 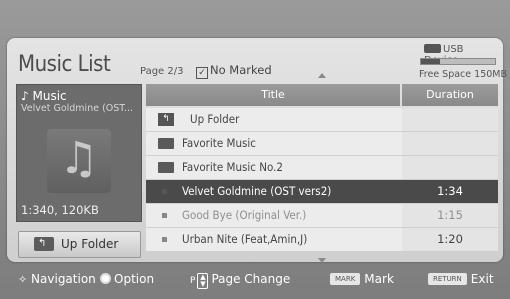 I want to click on table-row: Urban Nite (Feat,Amin,J) 1:20, so click(x=322, y=240).